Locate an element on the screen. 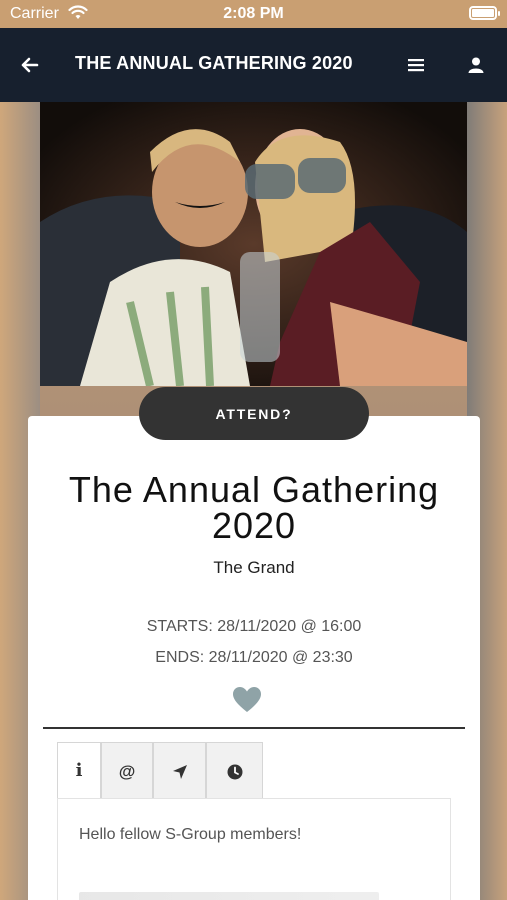 Image resolution: width=507 pixels, height=900 pixels. event-venue: The Grand is located at coordinates (254, 567).